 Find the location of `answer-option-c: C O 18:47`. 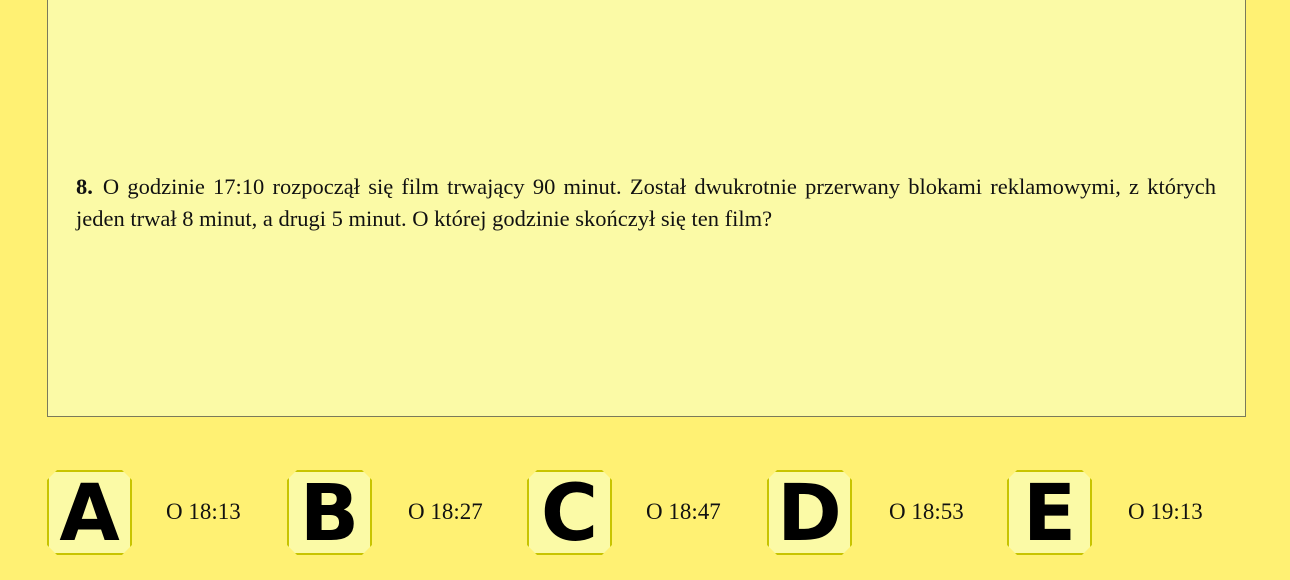

answer-option-c: C O 18:47 is located at coordinates (637, 513).